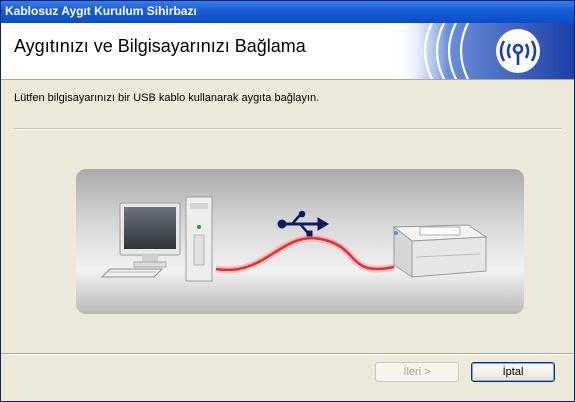 This screenshot has height=402, width=575. What do you see at coordinates (287, 354) in the screenshot?
I see `footer-separator` at bounding box center [287, 354].